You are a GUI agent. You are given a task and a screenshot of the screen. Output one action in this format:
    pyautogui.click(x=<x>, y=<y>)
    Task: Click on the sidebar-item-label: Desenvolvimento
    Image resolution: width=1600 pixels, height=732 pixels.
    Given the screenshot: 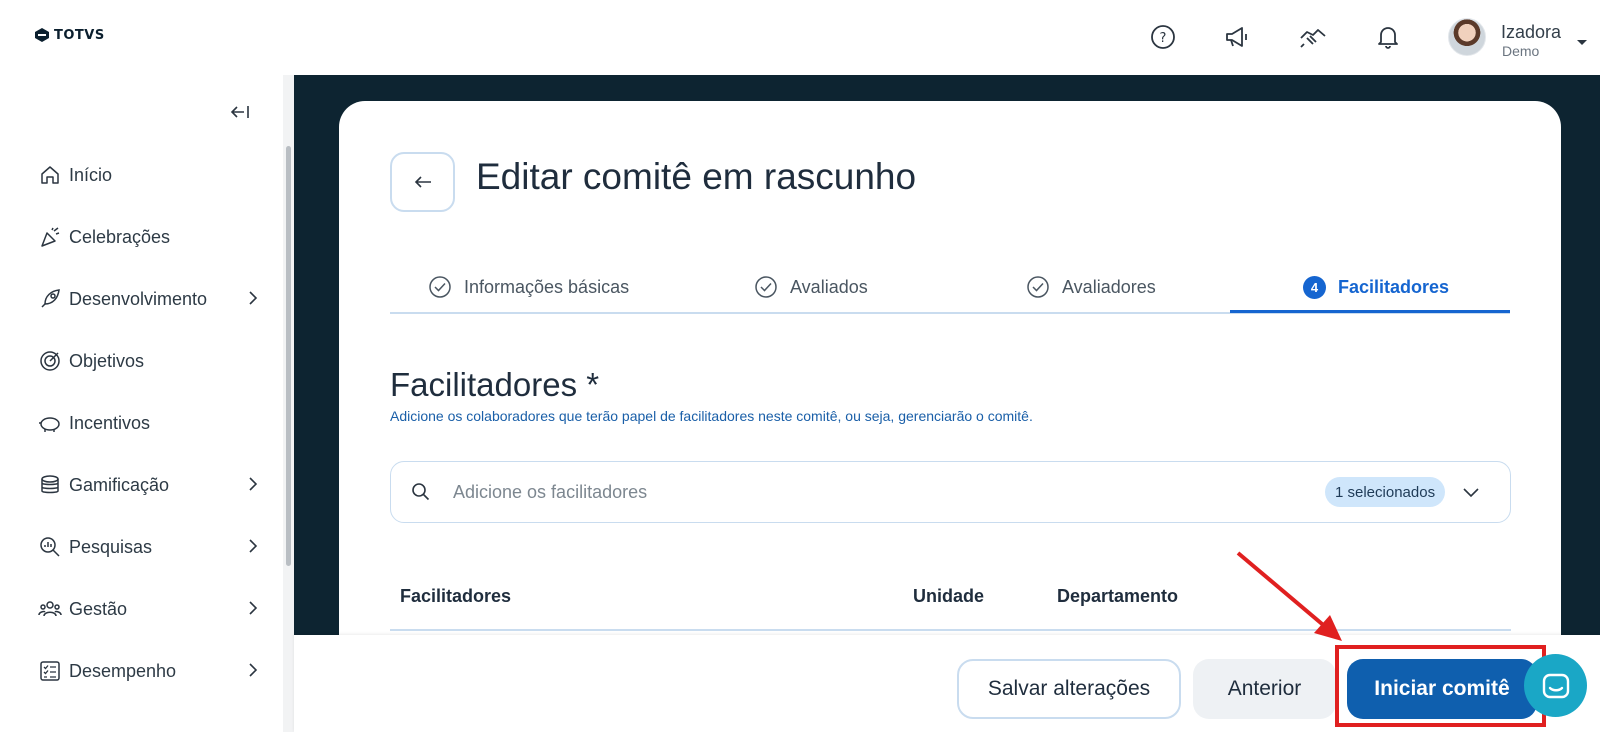 What is the action you would take?
    pyautogui.click(x=138, y=298)
    